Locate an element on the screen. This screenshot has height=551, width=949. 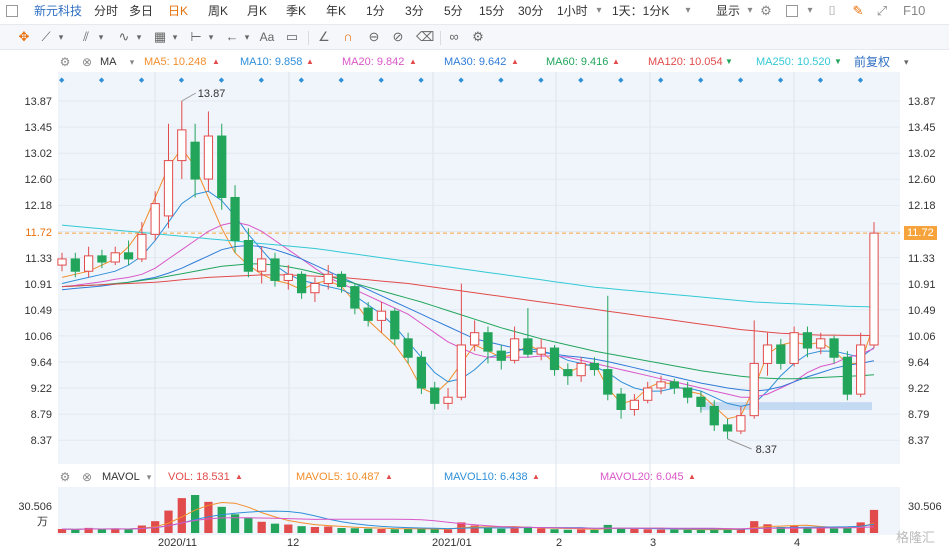
ma-line-ma250 is located at coordinates (468, 266).